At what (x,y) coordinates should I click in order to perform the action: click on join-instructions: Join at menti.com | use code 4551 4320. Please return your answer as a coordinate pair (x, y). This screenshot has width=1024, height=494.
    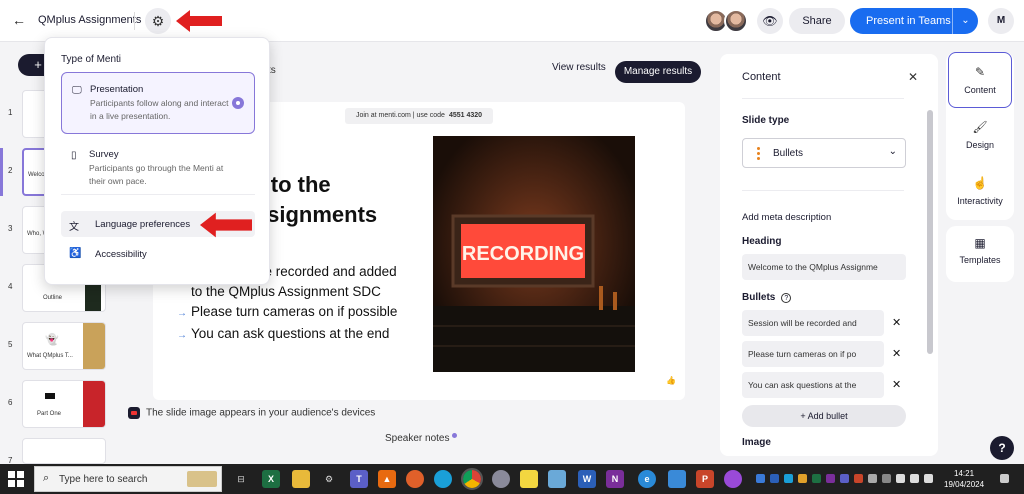
    Looking at the image, I should click on (419, 116).